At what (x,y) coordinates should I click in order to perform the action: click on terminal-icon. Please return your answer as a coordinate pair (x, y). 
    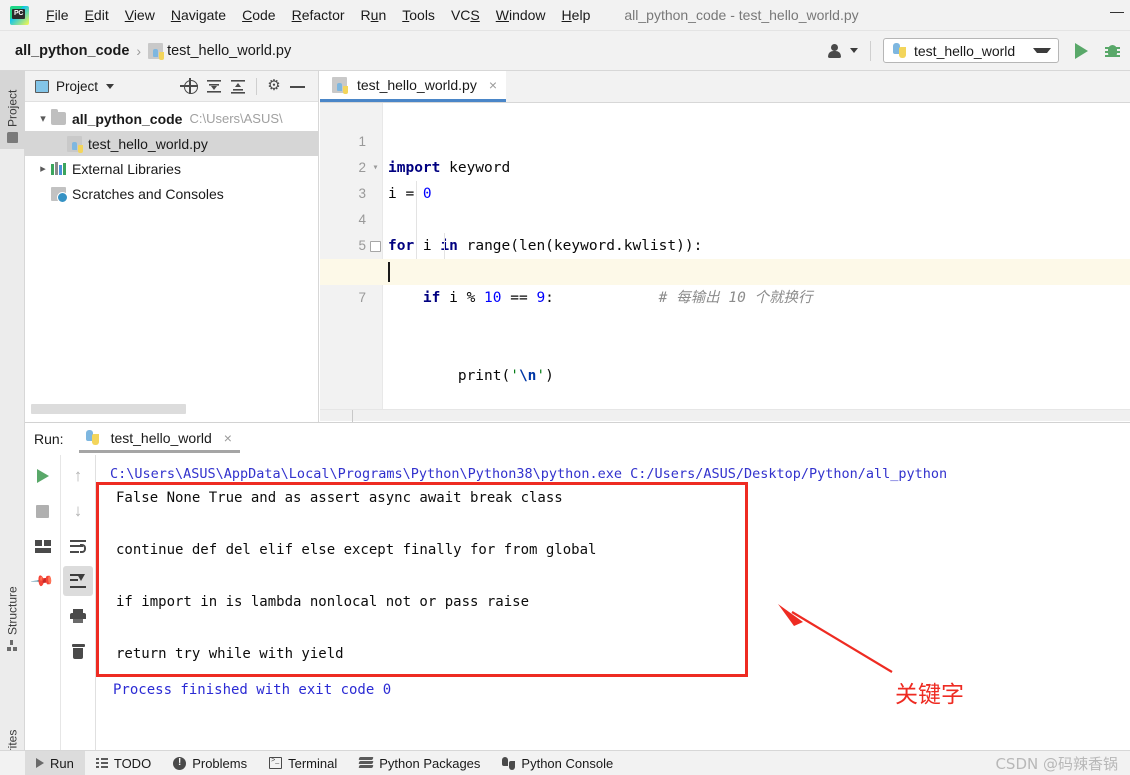
    Looking at the image, I should click on (276, 763).